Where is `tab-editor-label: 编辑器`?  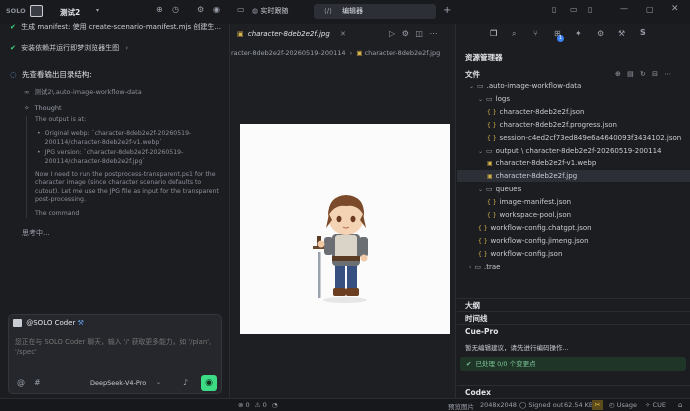 tab-editor-label: 编辑器 is located at coordinates (353, 11).